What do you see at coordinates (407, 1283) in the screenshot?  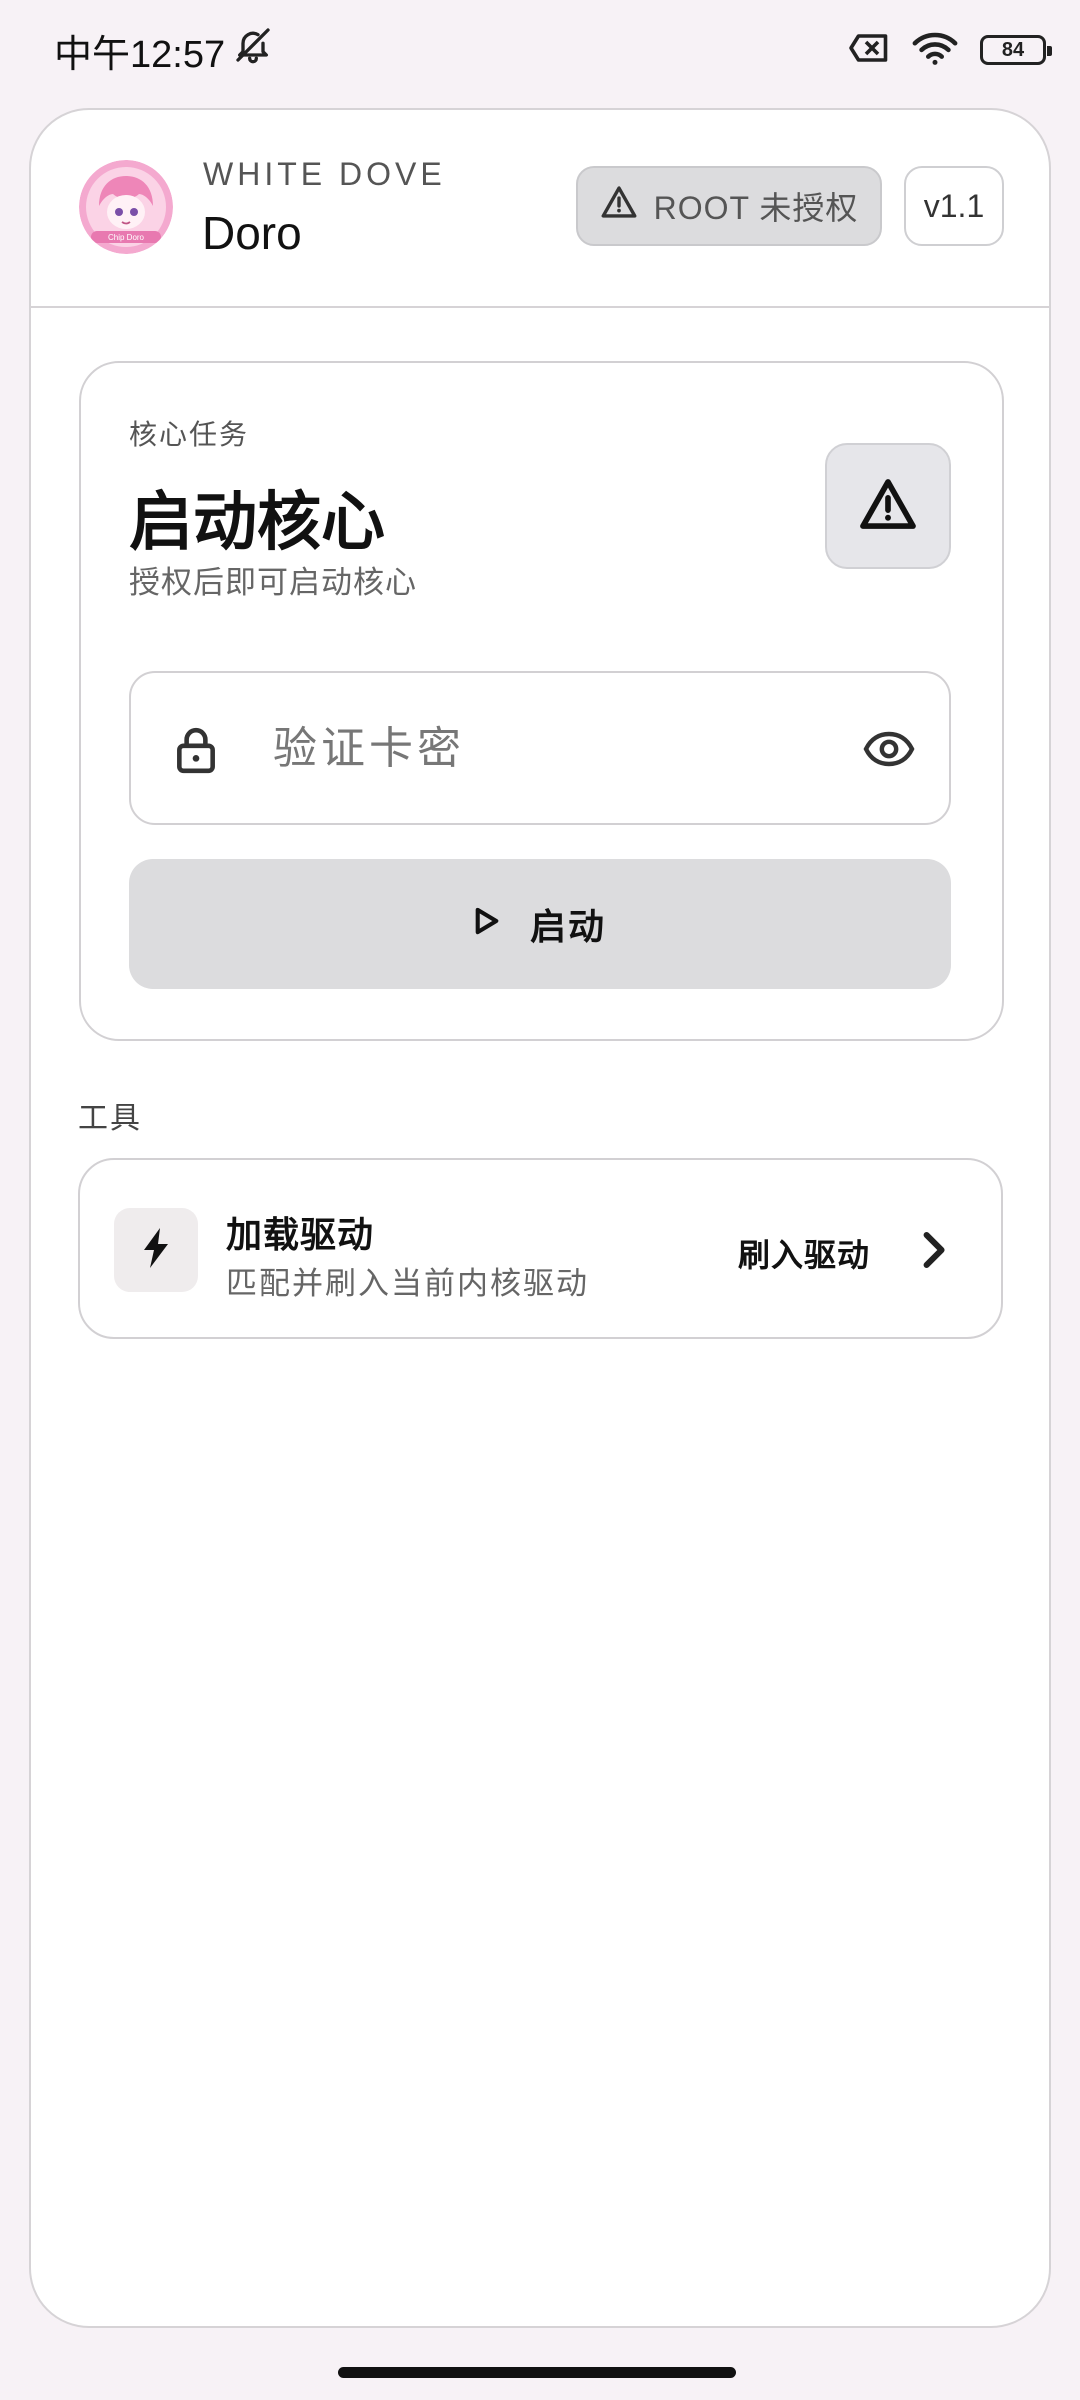 I see `tool-description: 匹配并刷入当前内核驱动` at bounding box center [407, 1283].